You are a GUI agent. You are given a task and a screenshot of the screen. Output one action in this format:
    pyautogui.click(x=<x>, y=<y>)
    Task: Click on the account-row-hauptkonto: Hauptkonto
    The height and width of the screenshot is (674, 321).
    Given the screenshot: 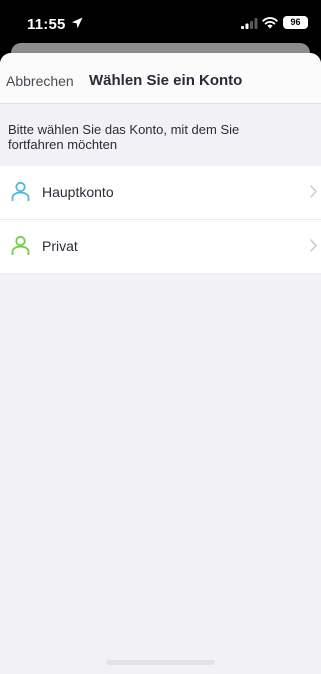 What is the action you would take?
    pyautogui.click(x=160, y=193)
    